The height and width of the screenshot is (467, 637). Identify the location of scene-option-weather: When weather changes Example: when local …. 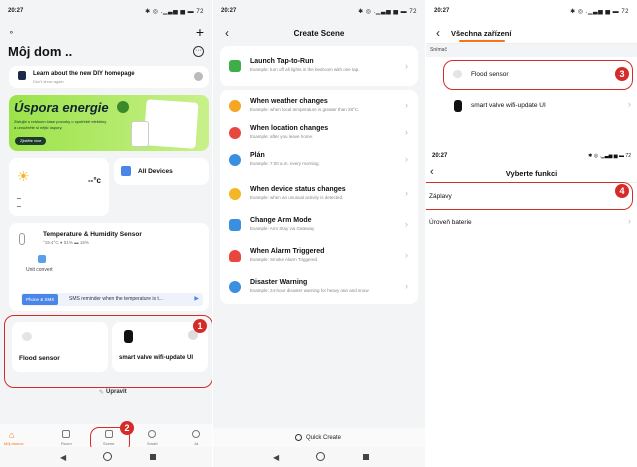
(319, 107).